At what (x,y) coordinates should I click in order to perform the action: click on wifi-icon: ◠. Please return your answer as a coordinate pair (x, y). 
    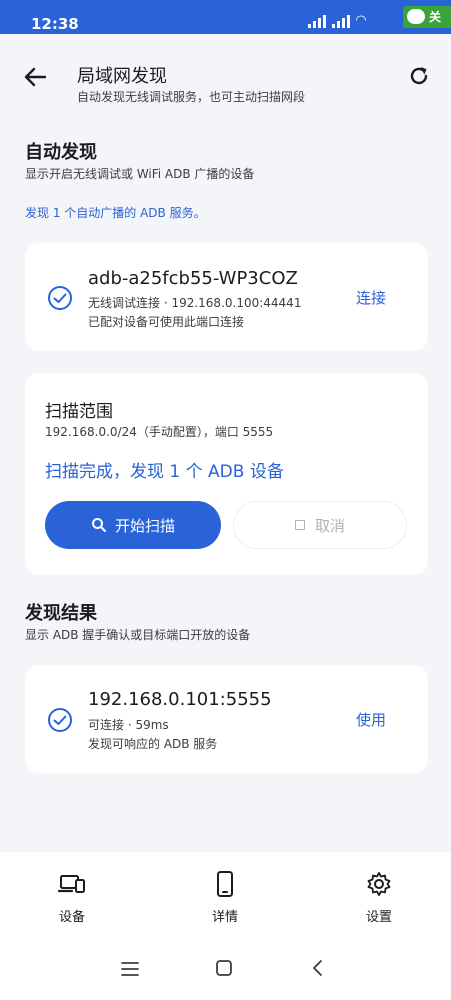
    Looking at the image, I should click on (361, 20).